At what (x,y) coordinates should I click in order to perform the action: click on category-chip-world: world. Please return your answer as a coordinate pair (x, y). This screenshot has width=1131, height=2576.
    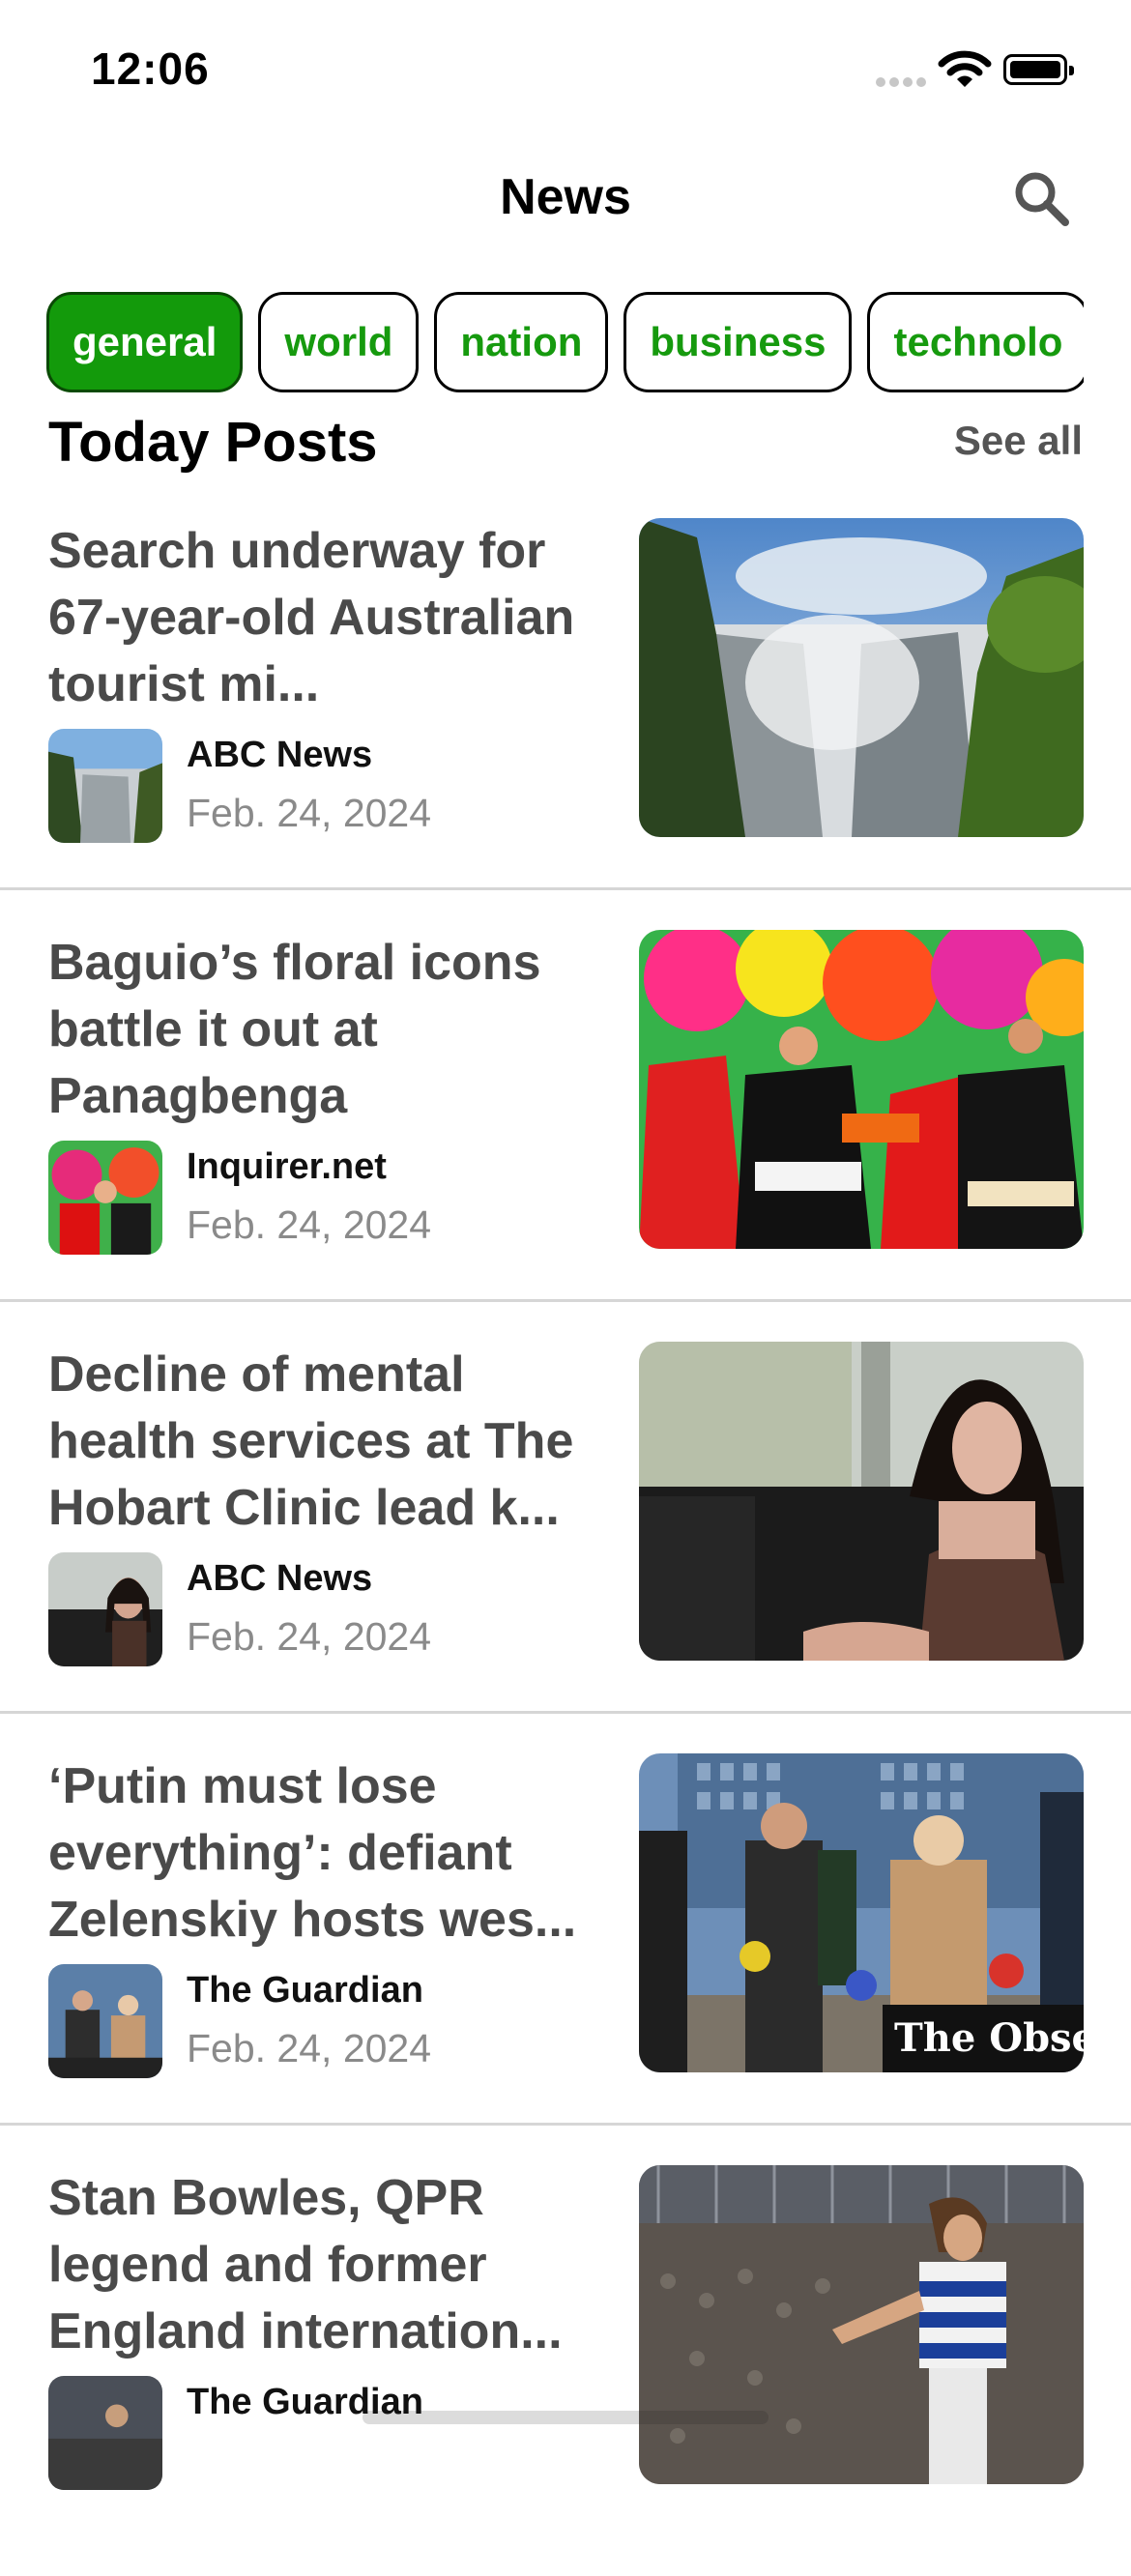
    Looking at the image, I should click on (339, 342).